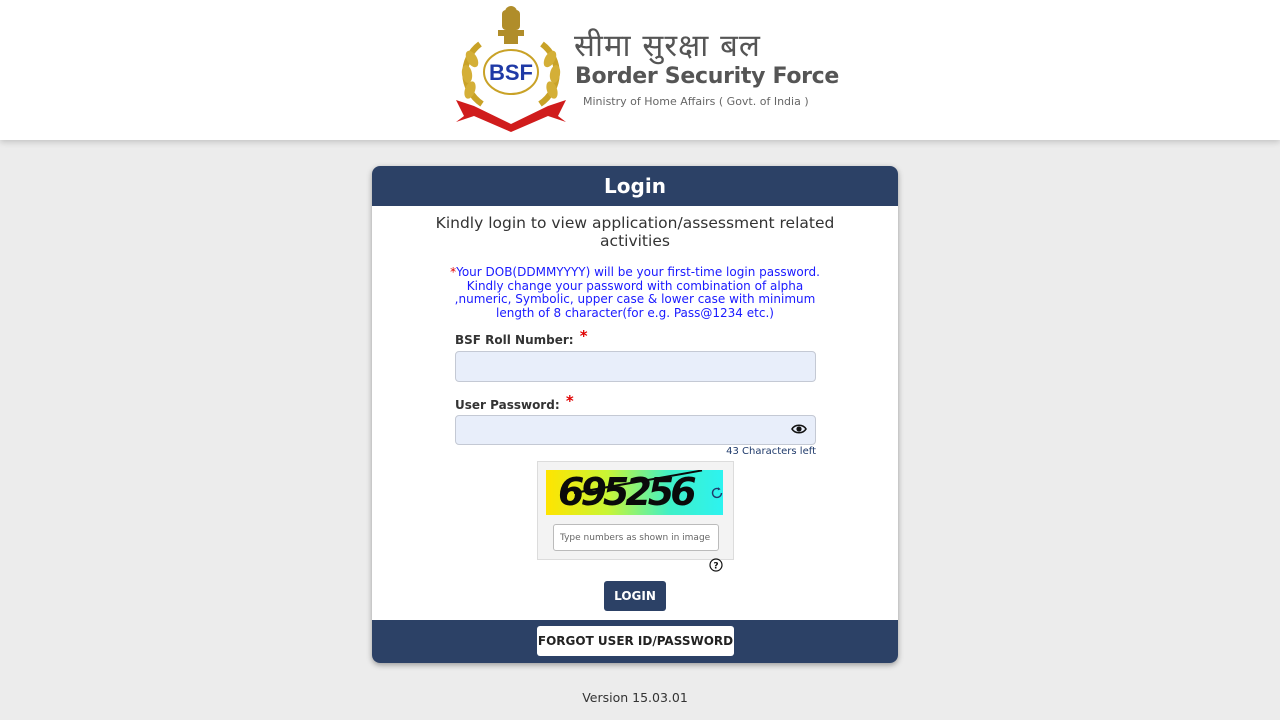 Image resolution: width=1280 pixels, height=720 pixels. What do you see at coordinates (635, 186) in the screenshot?
I see `login-title: Login` at bounding box center [635, 186].